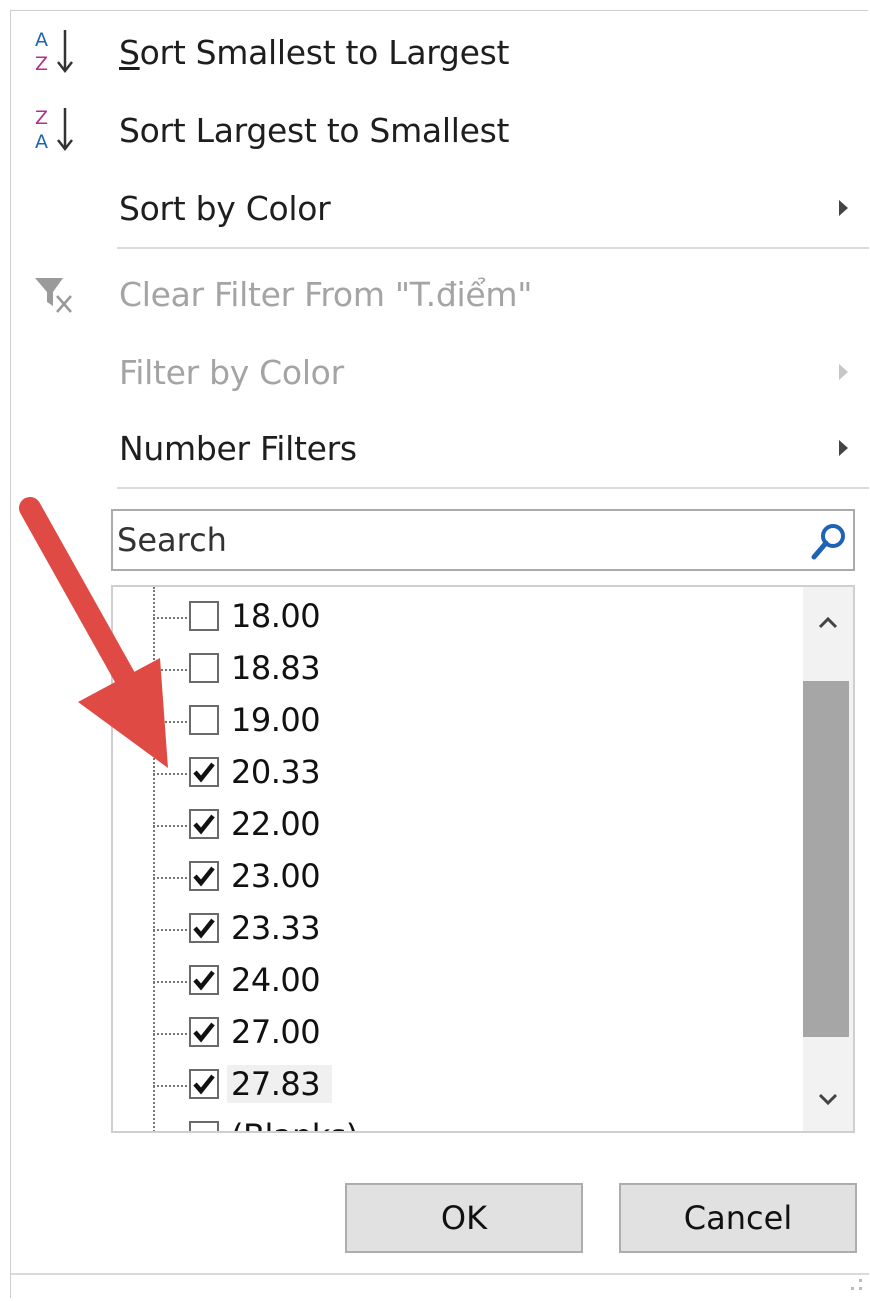 The height and width of the screenshot is (1301, 870). I want to click on list-item: (Blanks), so click(473, 1121).